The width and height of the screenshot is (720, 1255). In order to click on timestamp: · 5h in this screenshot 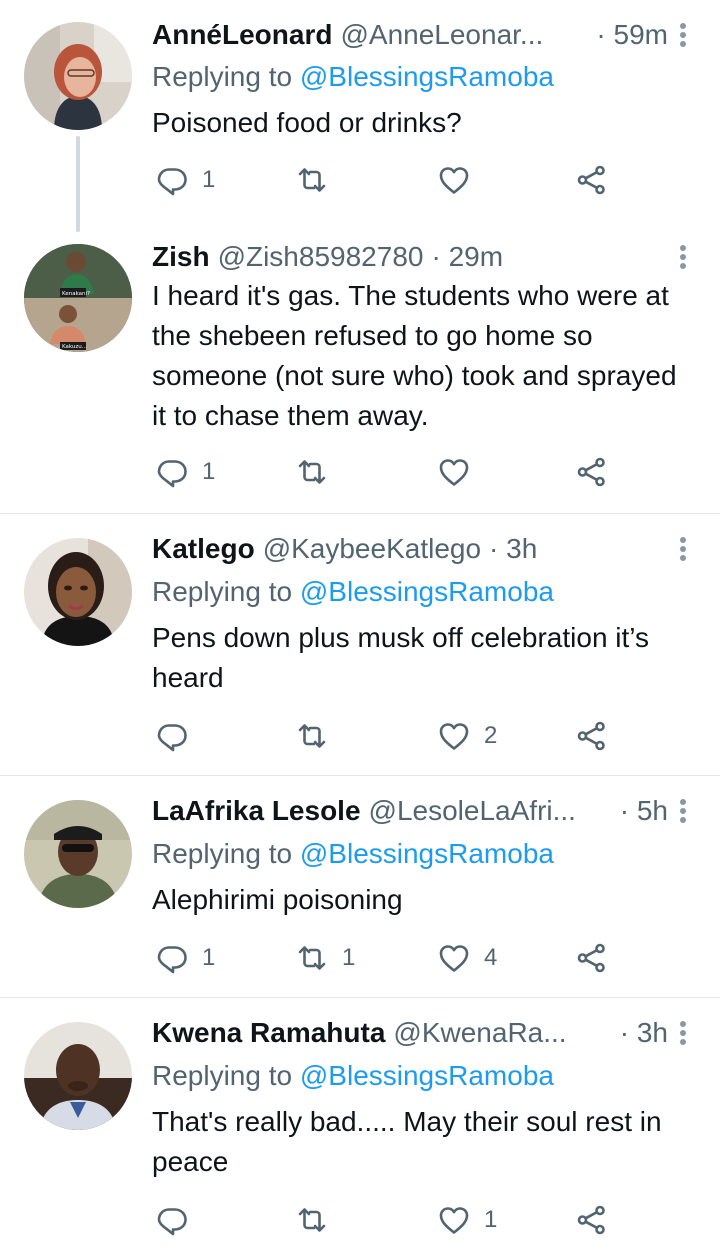, I will do `click(634, 811)`.